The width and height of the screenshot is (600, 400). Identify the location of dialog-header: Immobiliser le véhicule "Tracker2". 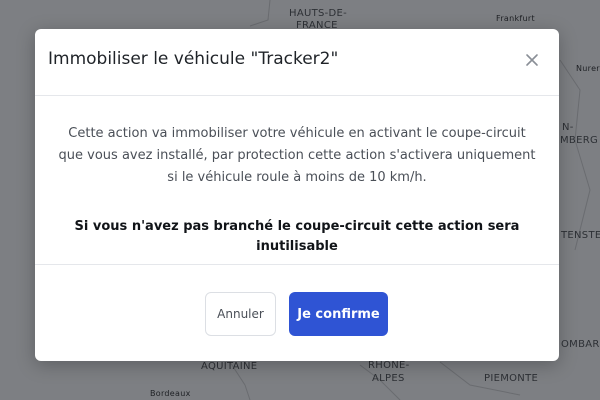
(297, 62).